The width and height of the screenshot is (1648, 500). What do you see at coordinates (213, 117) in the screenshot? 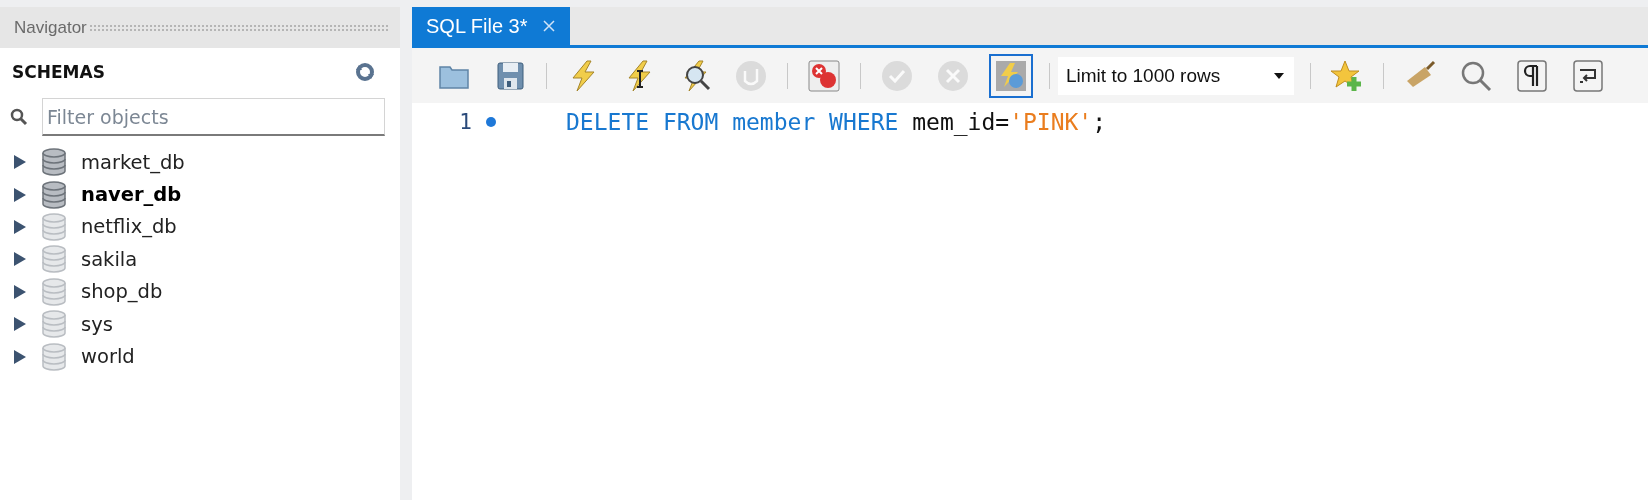
I see `filter-field: Filter objects` at bounding box center [213, 117].